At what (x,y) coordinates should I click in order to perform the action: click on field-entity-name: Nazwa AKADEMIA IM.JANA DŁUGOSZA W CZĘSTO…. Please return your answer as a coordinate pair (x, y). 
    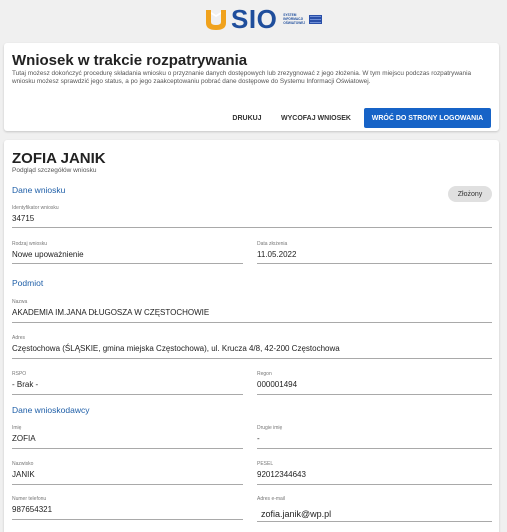
    Looking at the image, I should click on (252, 311).